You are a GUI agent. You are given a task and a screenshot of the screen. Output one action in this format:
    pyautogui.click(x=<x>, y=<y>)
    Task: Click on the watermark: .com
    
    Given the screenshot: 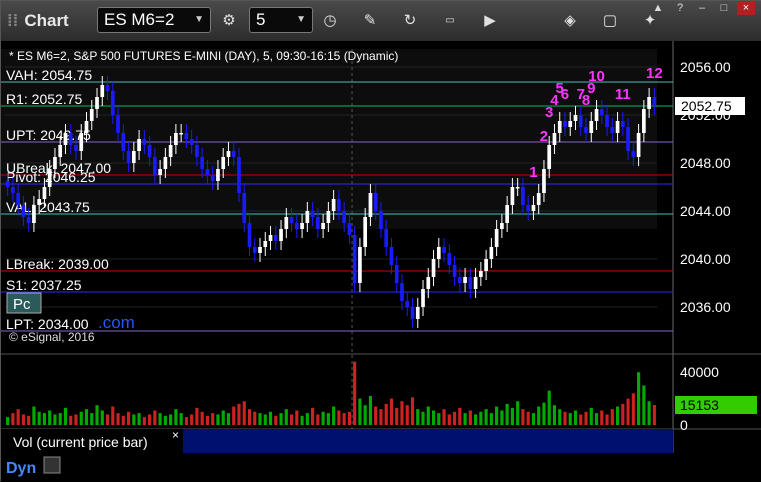 What is the action you would take?
    pyautogui.click(x=116, y=322)
    